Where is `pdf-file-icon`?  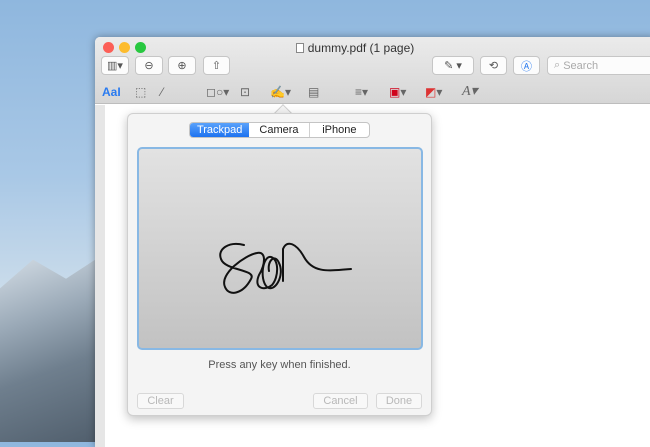 pdf-file-icon is located at coordinates (299, 48).